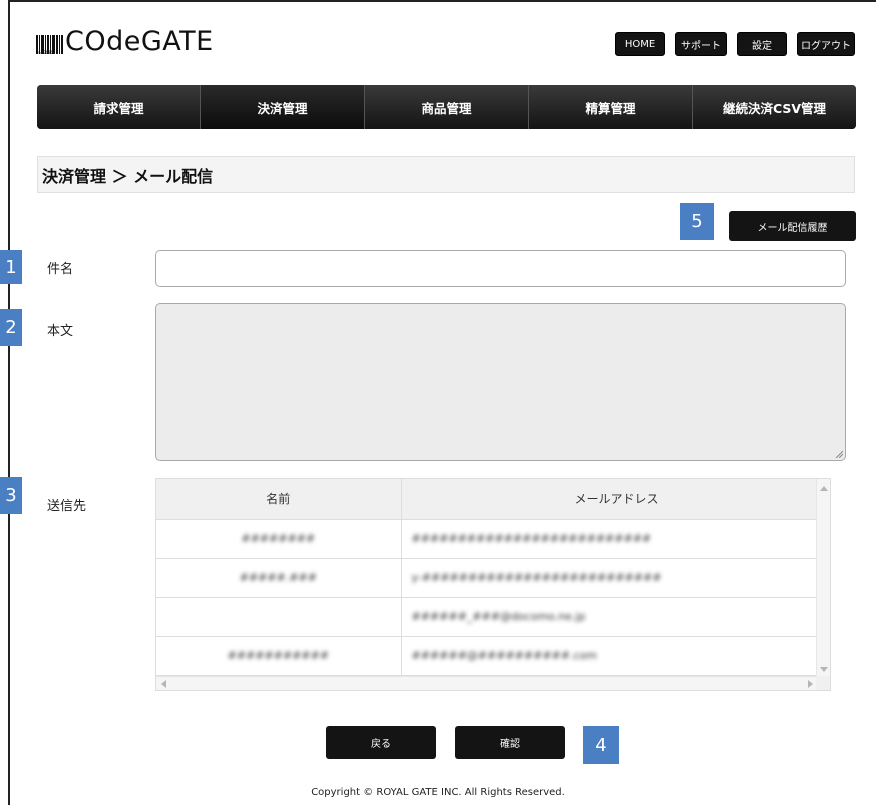 This screenshot has height=805, width=876. What do you see at coordinates (823, 683) in the screenshot?
I see `scrollbar-corner` at bounding box center [823, 683].